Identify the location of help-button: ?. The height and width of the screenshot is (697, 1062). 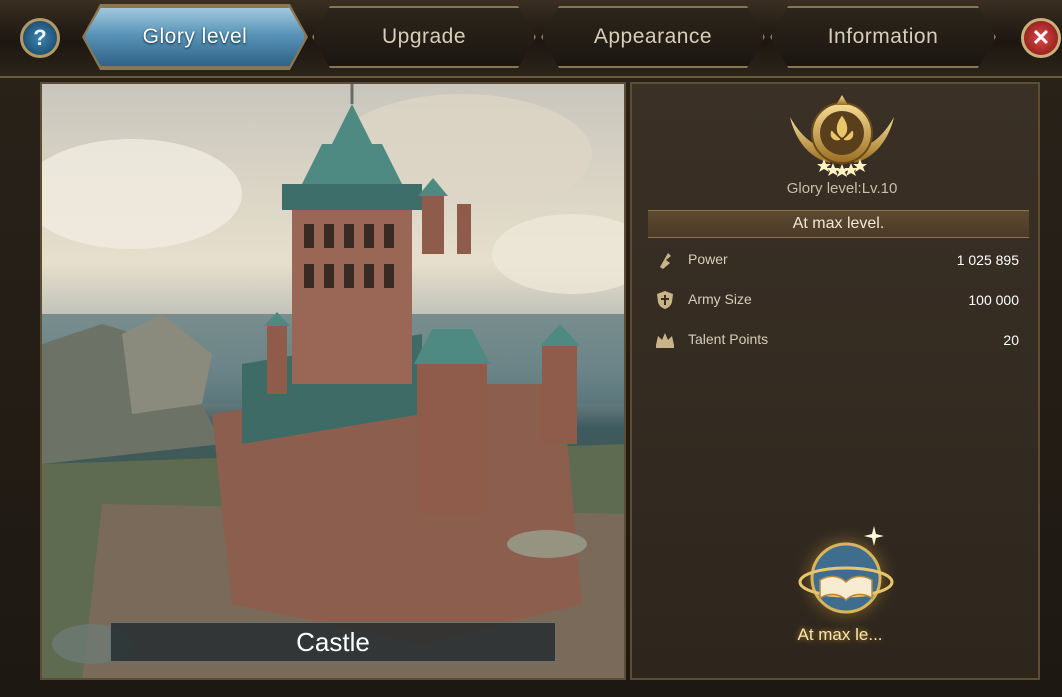
(40, 38).